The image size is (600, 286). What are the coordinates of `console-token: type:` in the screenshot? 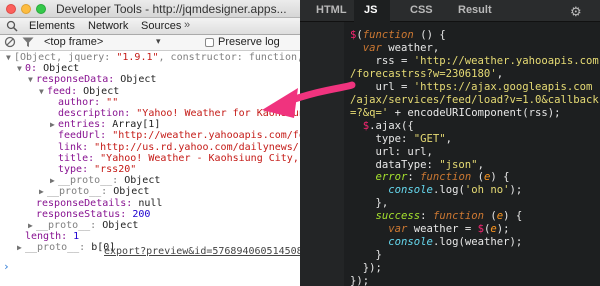 It's located at (76, 169).